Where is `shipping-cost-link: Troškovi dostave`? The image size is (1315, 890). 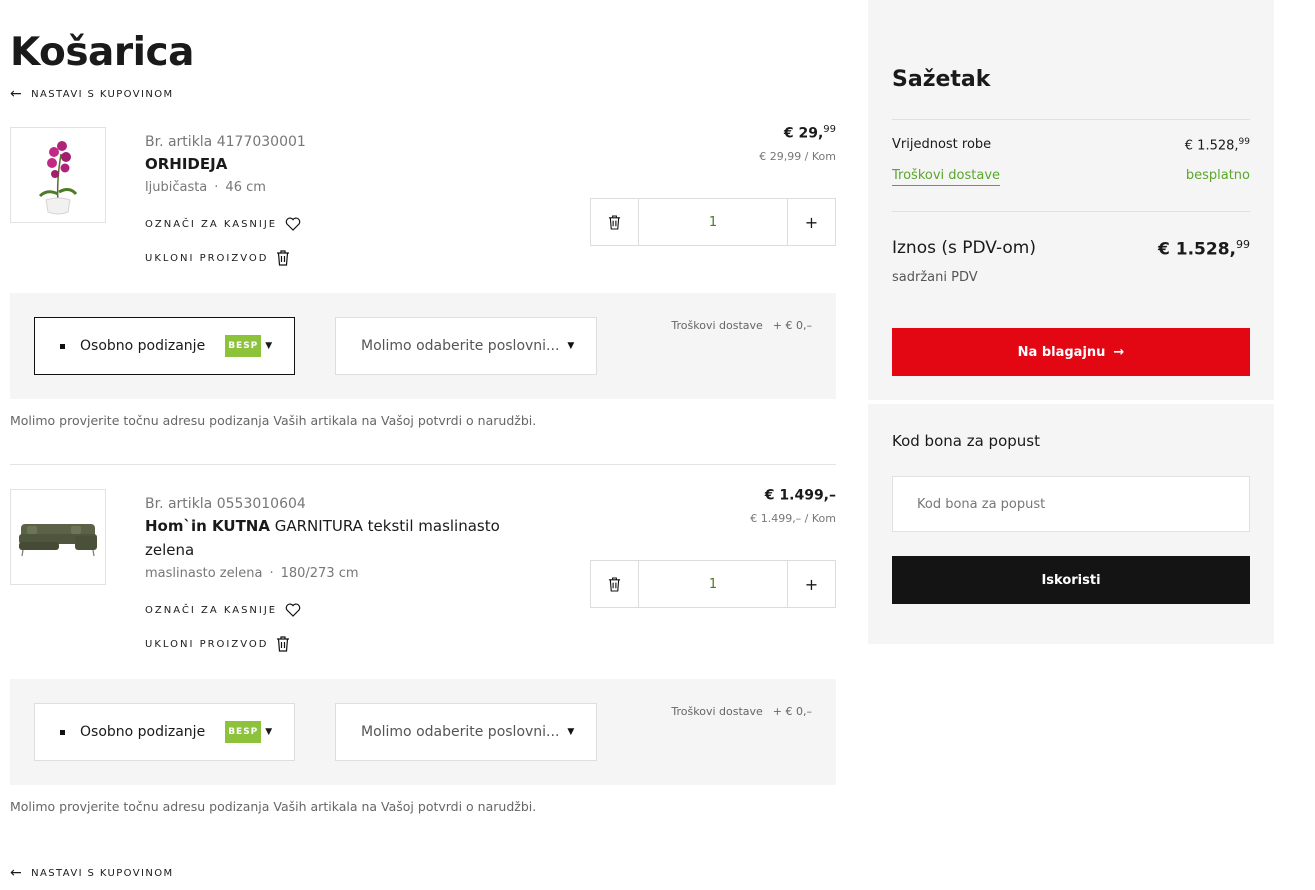 shipping-cost-link: Troškovi dostave is located at coordinates (946, 177).